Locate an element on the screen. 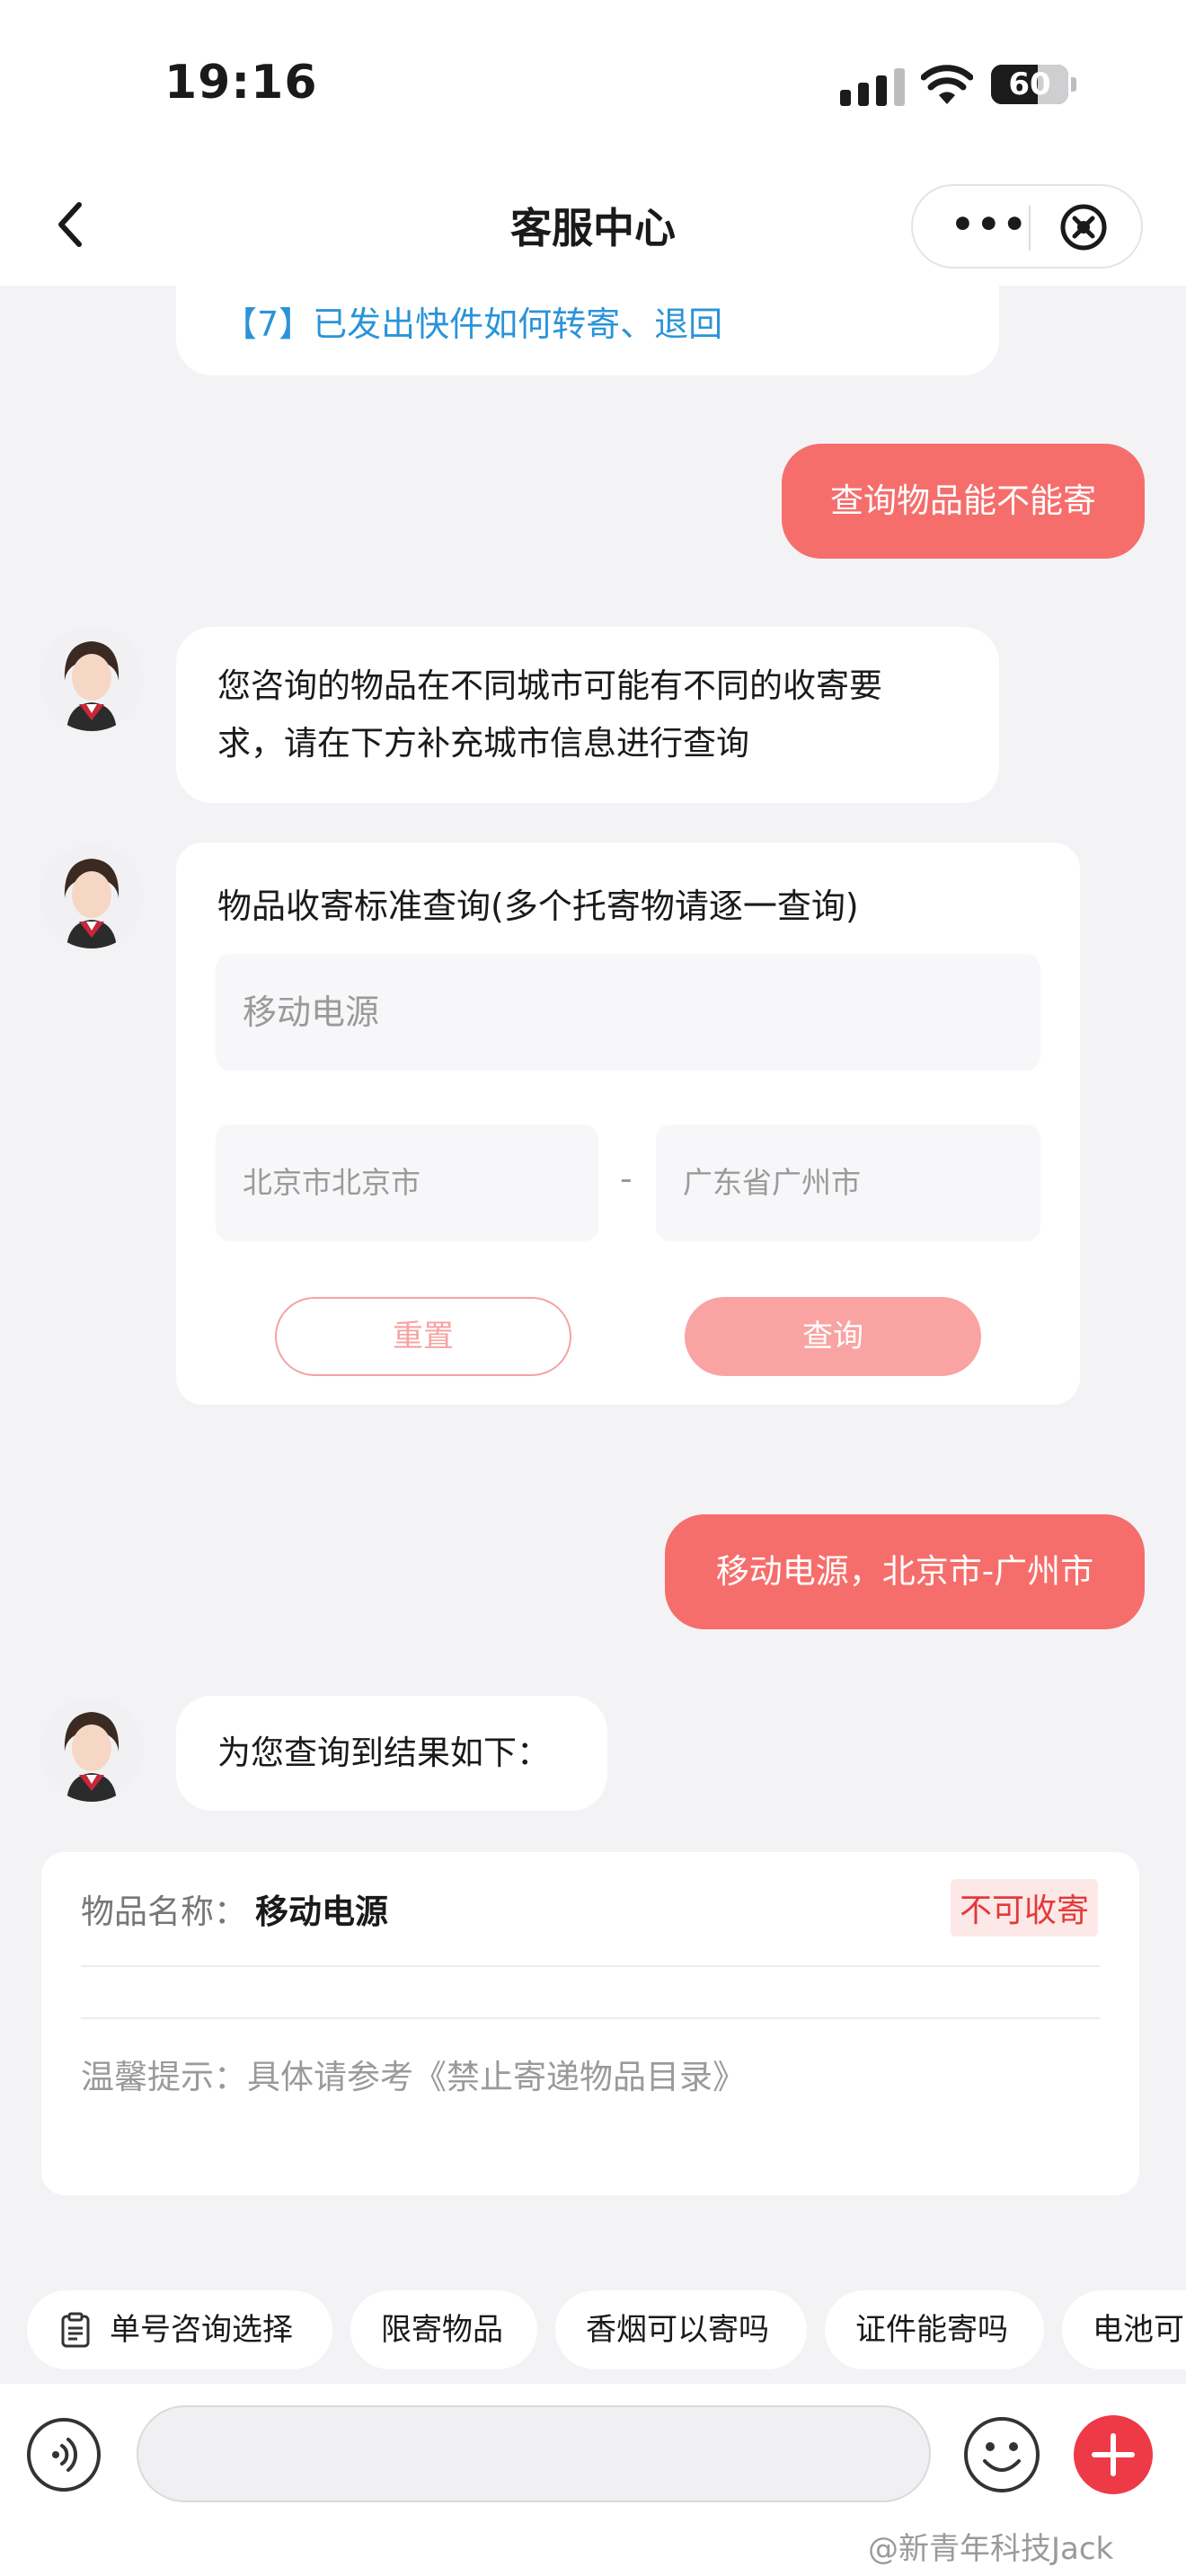  chip-label: 电池可 is located at coordinates (1138, 2330).